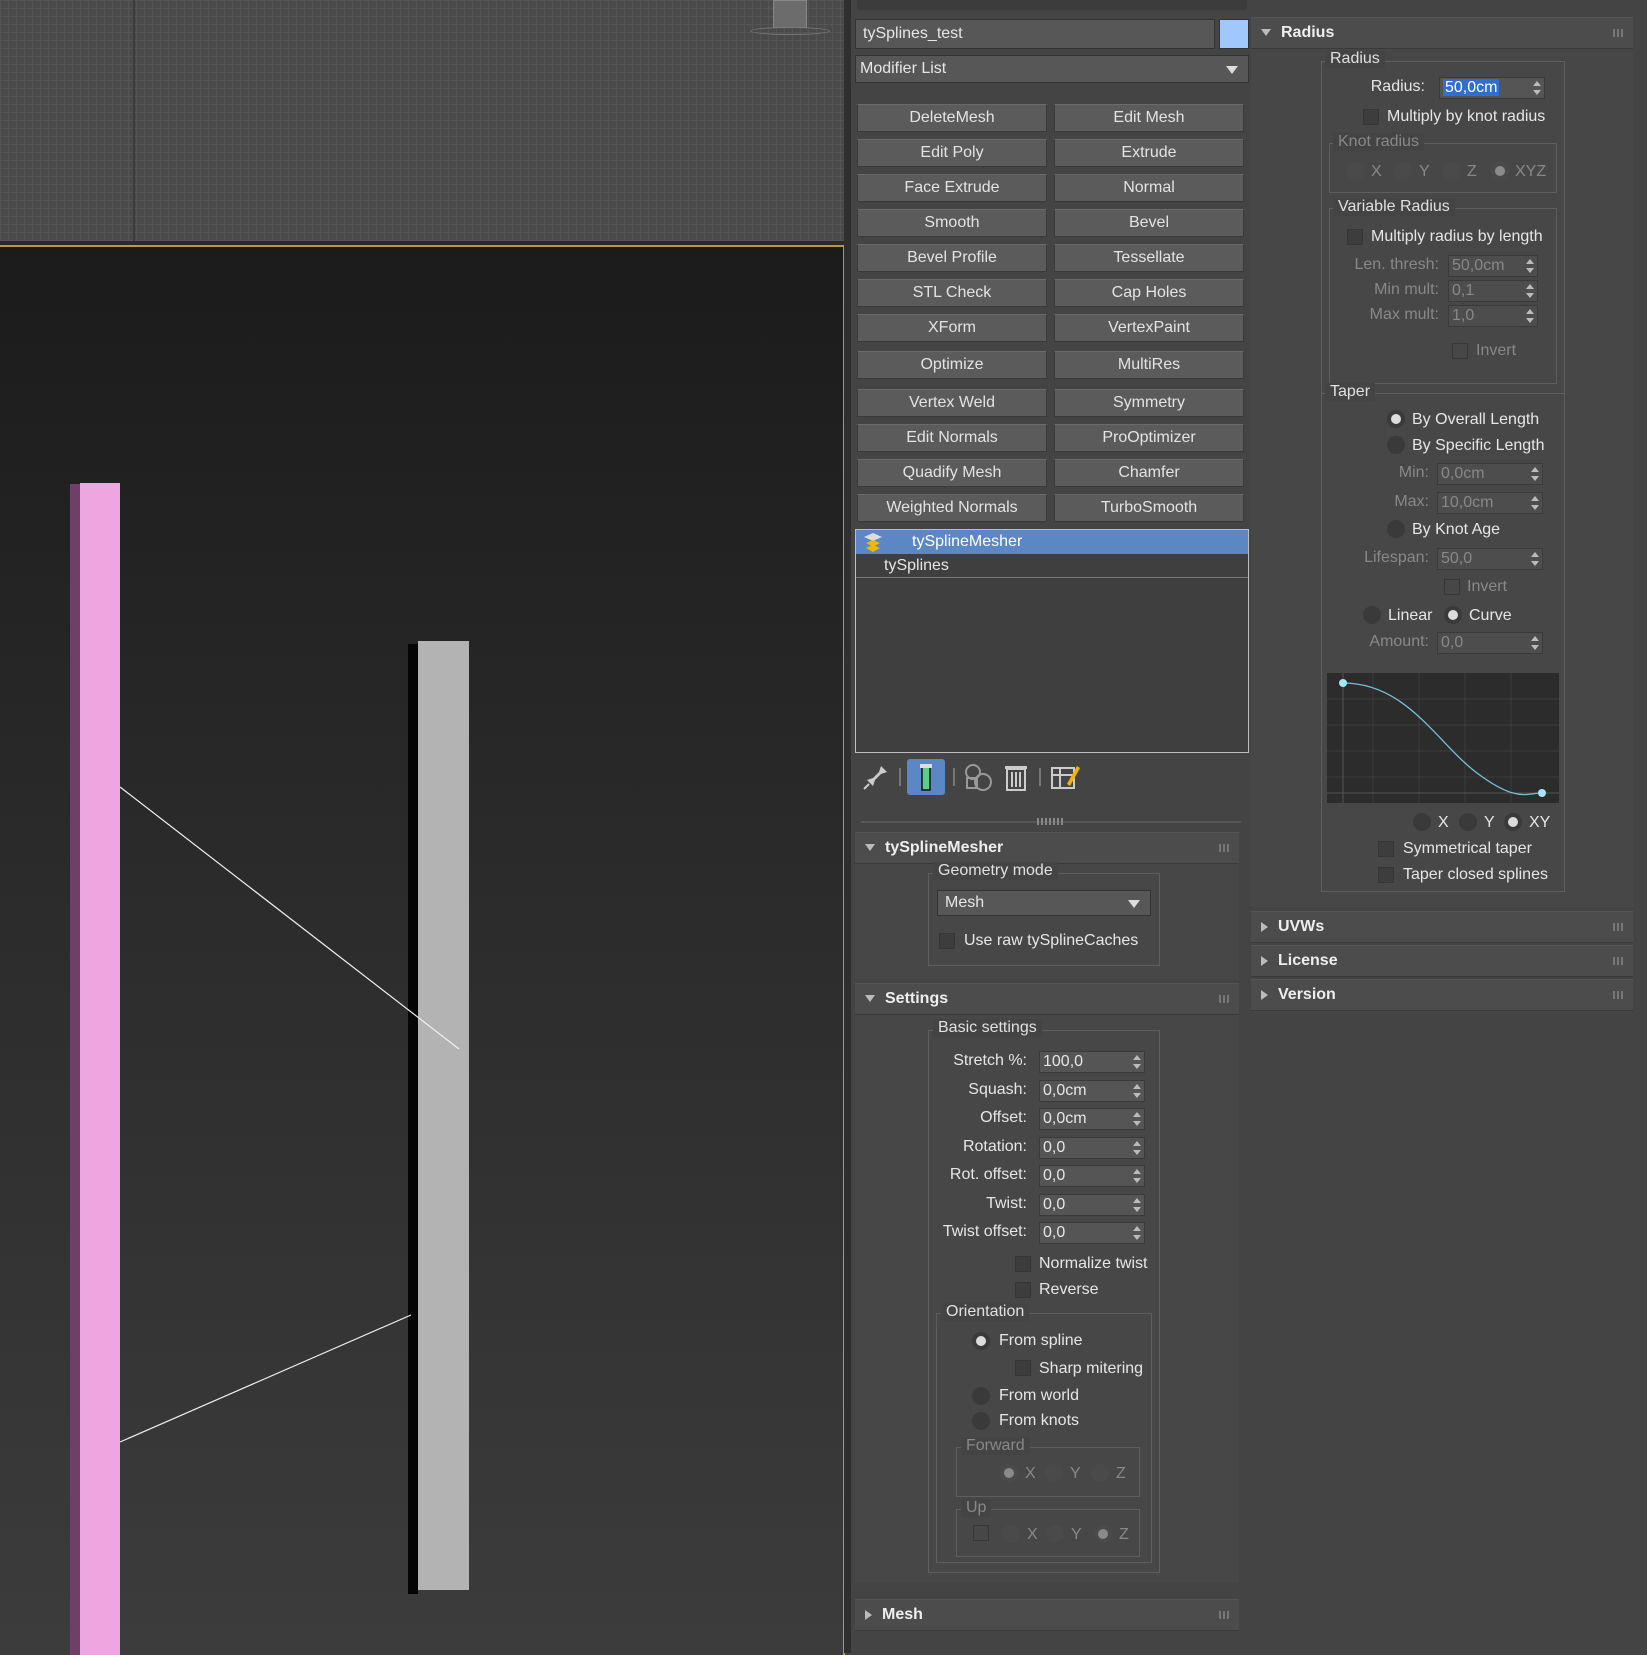 Image resolution: width=1647 pixels, height=1655 pixels. Describe the element at coordinates (1055, 1534) in the screenshot. I see `up-y-radio` at that location.